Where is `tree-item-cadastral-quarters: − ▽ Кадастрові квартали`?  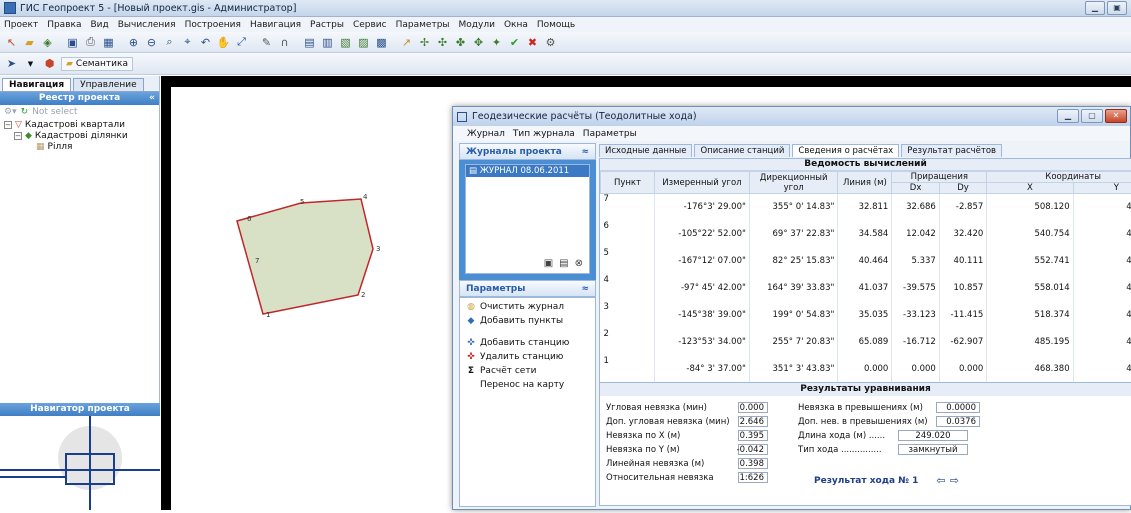 tree-item-cadastral-quarters: − ▽ Кадастрові квартали is located at coordinates (81, 124).